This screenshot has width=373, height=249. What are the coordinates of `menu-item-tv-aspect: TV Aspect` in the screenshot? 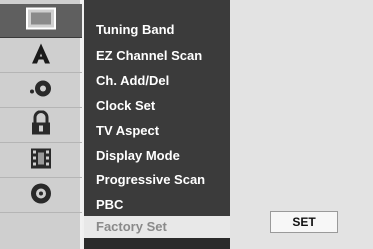 It's located at (127, 131).